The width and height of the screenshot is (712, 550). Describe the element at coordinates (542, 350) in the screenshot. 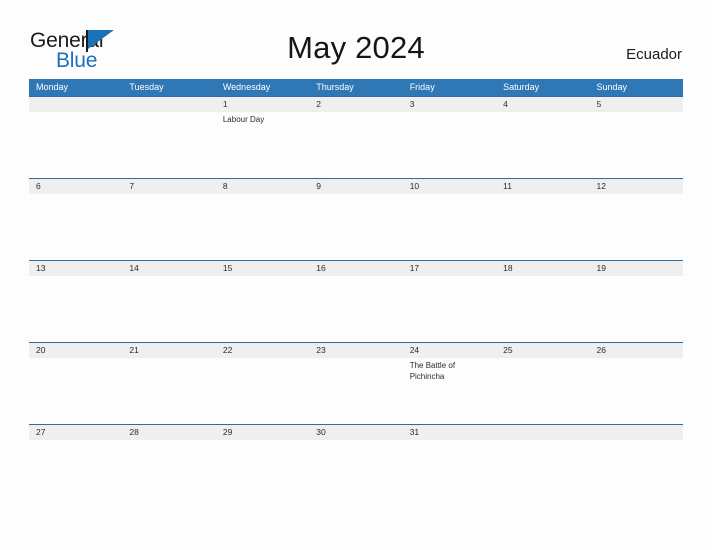

I see `date-number: 25` at that location.